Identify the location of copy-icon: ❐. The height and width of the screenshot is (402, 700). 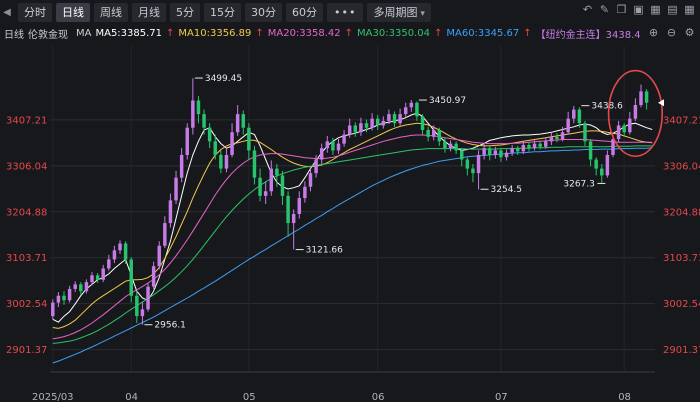
(621, 10).